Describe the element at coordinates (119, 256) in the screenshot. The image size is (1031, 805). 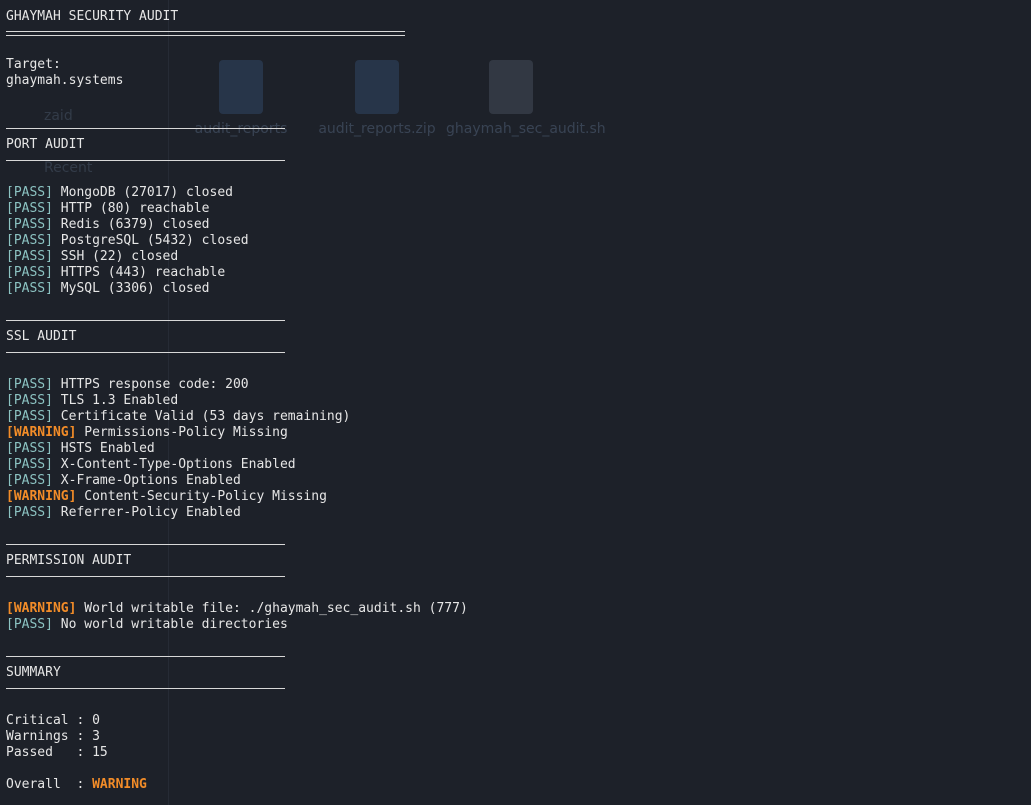
I see `check-text: SSH (22) closed` at that location.